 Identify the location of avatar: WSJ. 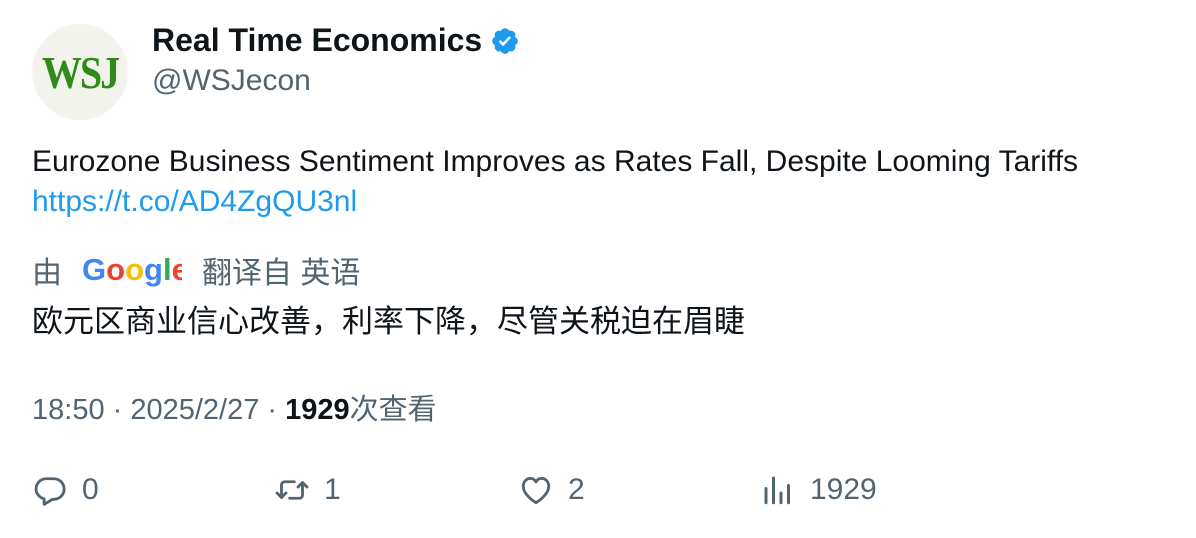
(80, 72).